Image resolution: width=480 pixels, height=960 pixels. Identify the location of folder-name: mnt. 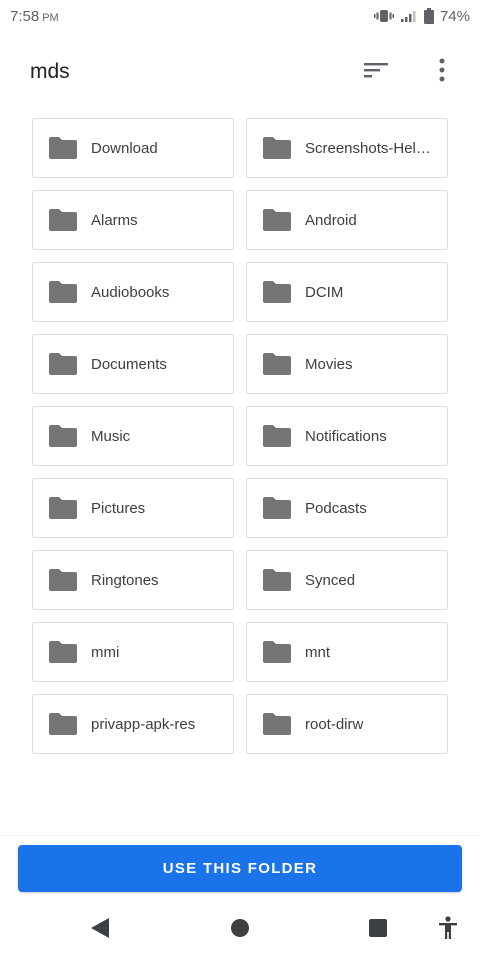
(318, 652).